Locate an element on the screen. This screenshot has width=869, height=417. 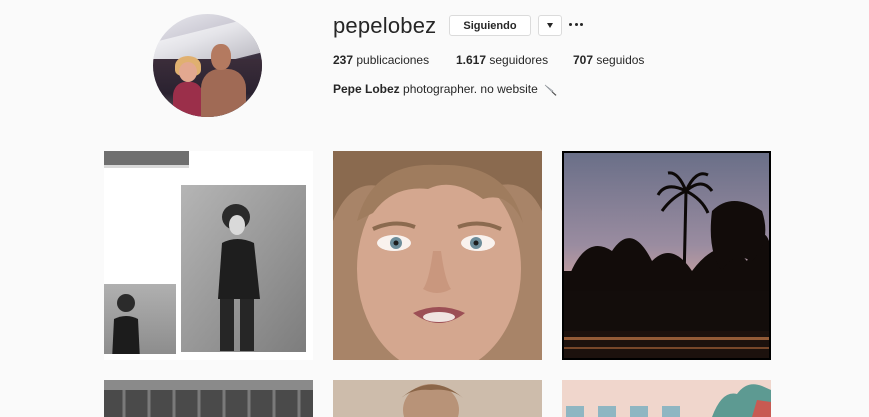
followers-label: seguidores is located at coordinates (519, 60).